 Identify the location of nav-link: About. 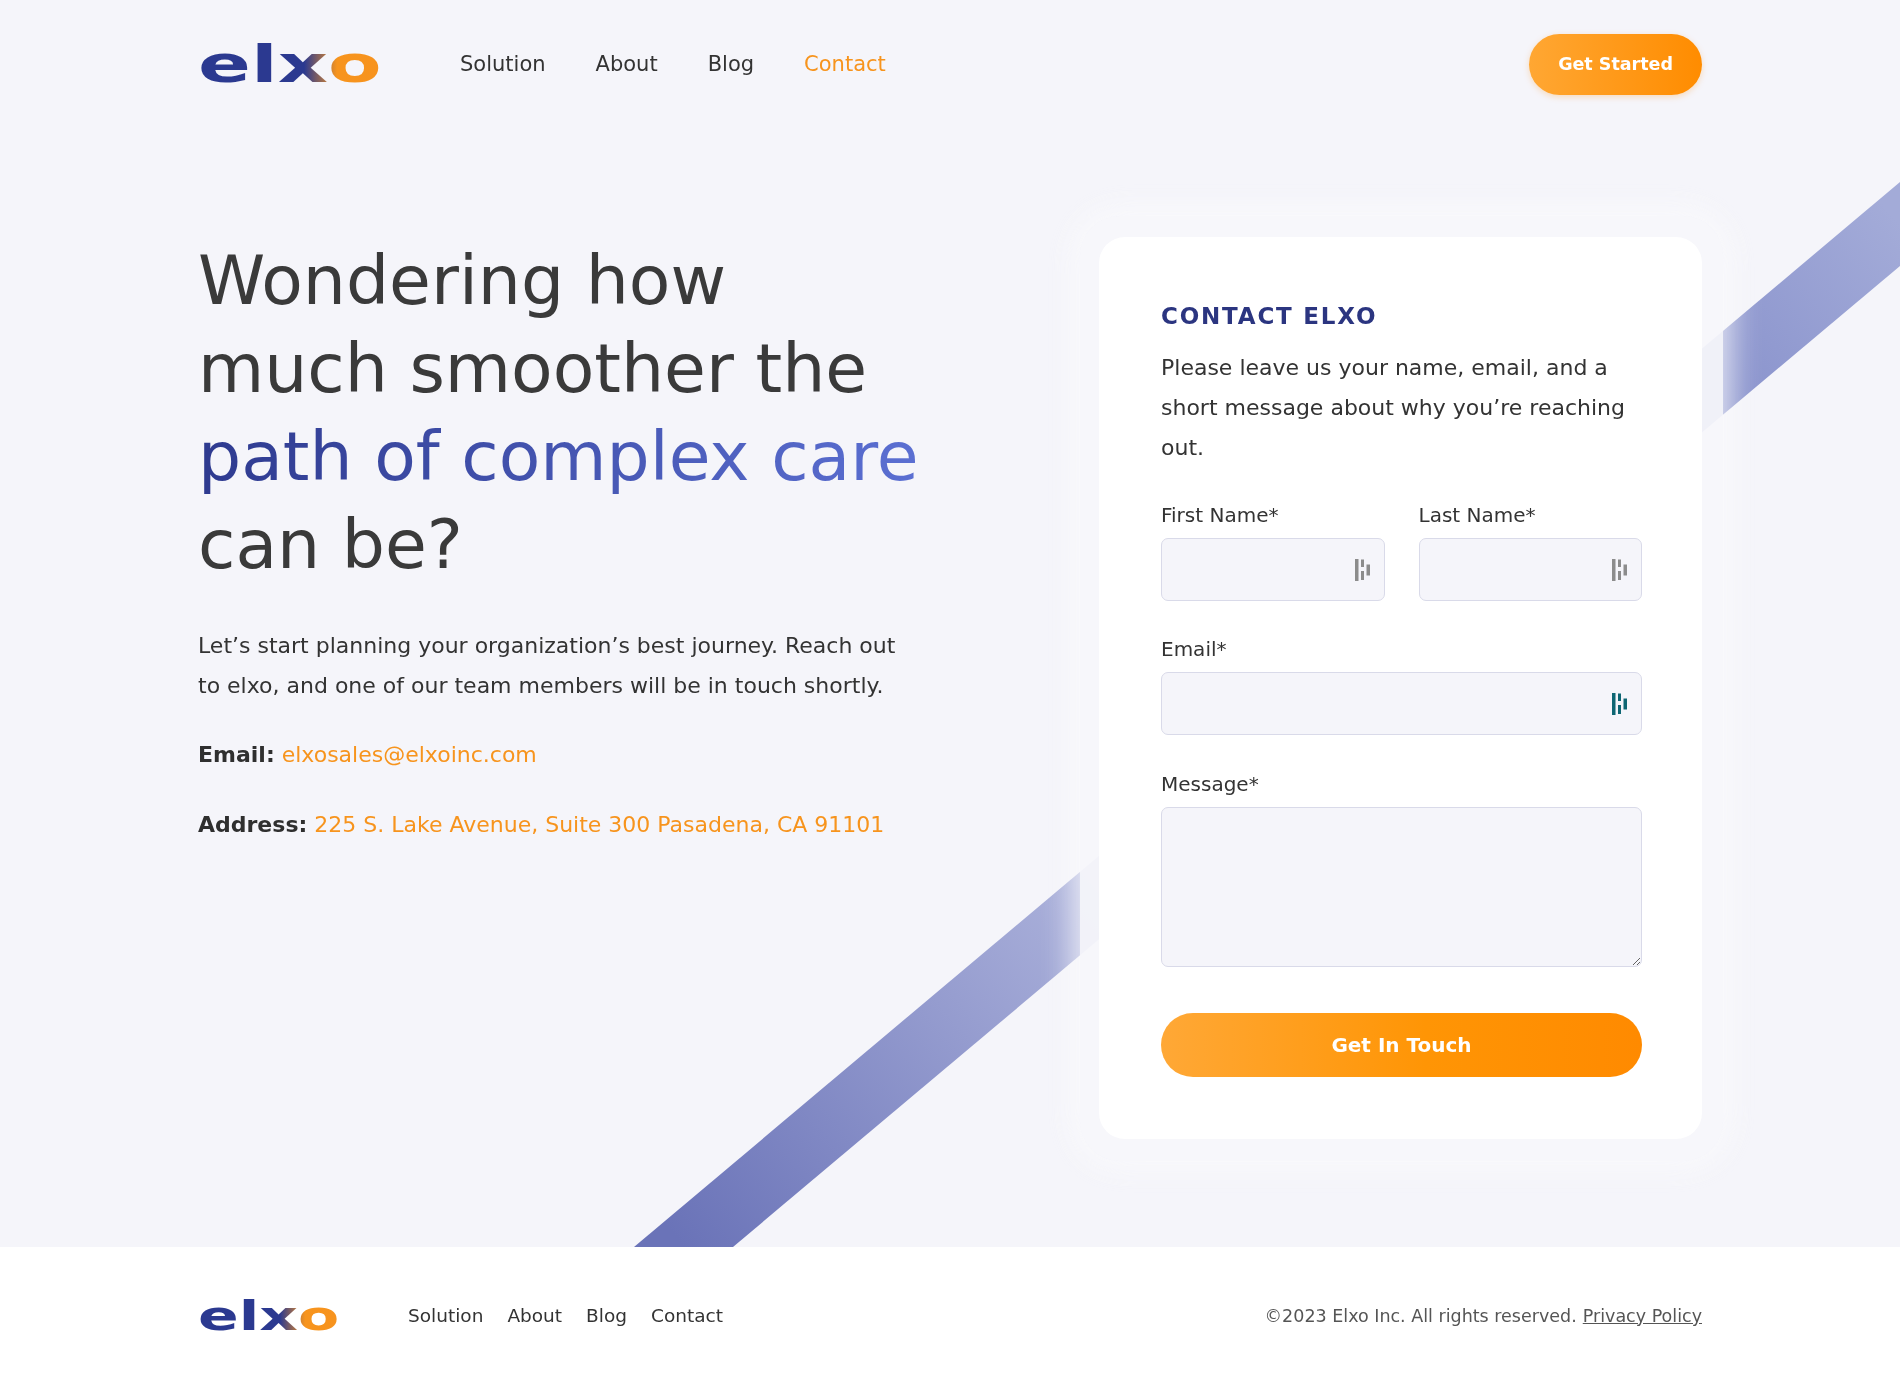
(626, 64).